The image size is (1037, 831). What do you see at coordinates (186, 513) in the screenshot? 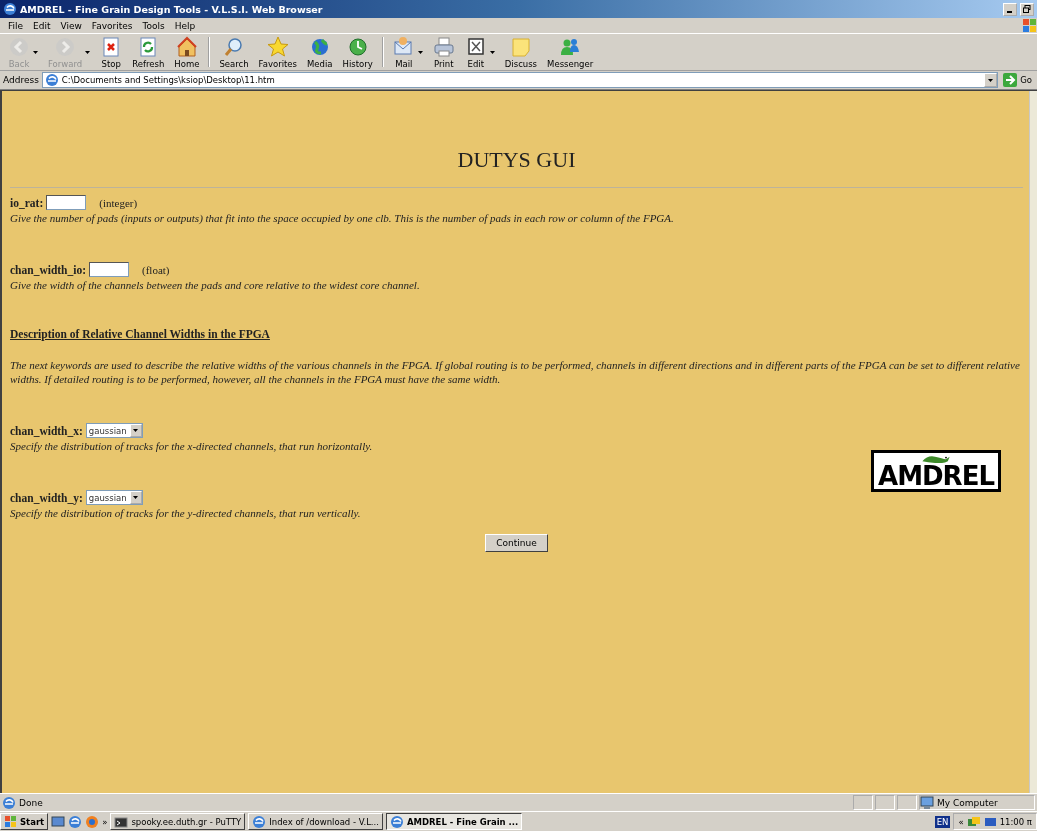
I see `field-description: Specify the distribution of tracks for the y-directed channels, that run vertically.` at bounding box center [186, 513].